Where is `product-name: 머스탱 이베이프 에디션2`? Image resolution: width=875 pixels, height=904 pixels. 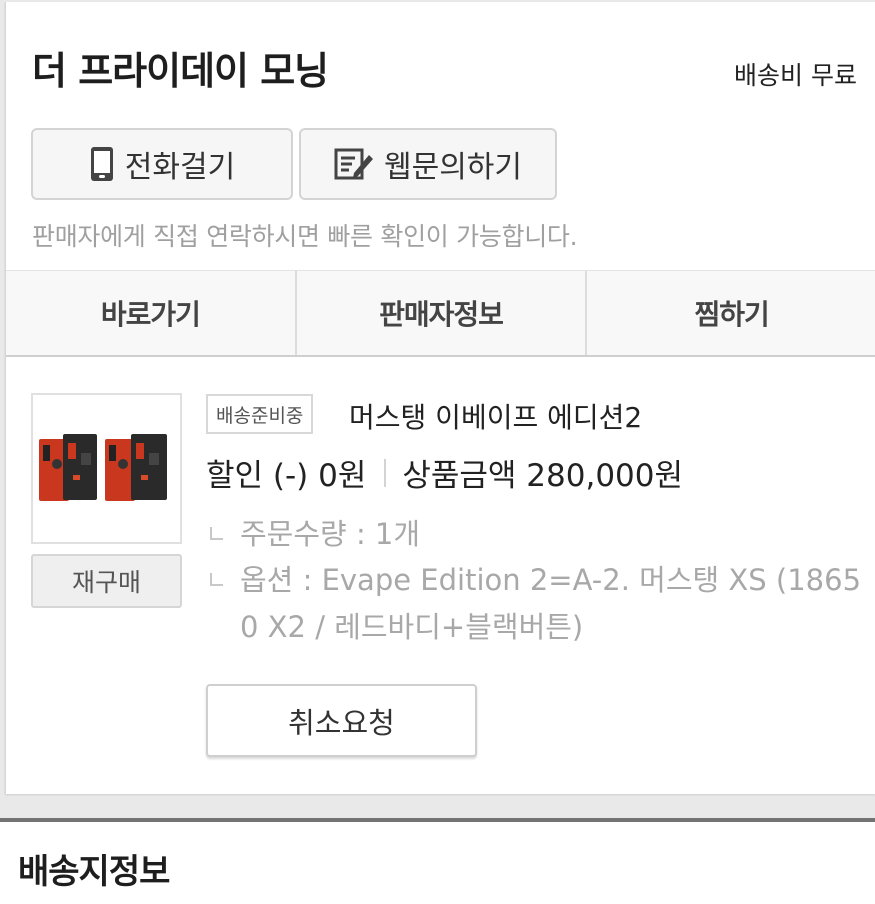 product-name: 머스탱 이베이프 에디션2 is located at coordinates (495, 416).